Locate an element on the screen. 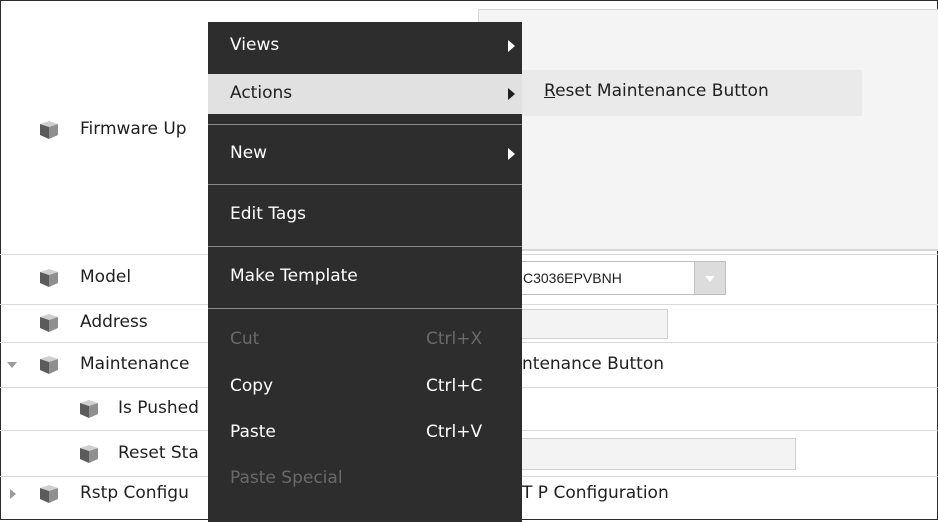  shortcut-label: Ctrl+V is located at coordinates (454, 432).